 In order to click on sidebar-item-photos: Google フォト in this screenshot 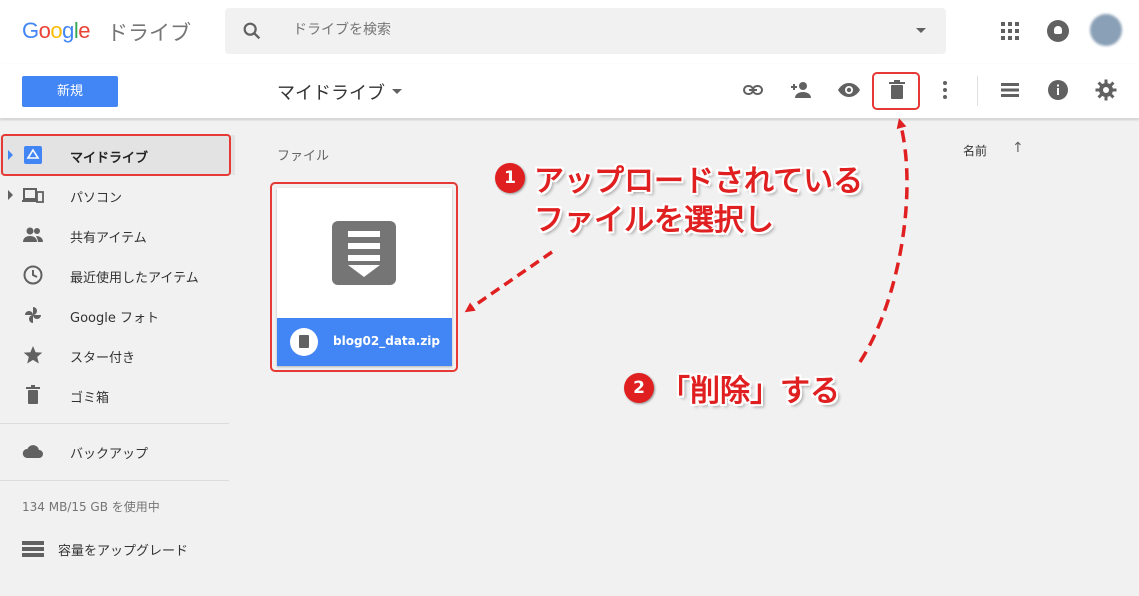, I will do `click(117, 315)`.